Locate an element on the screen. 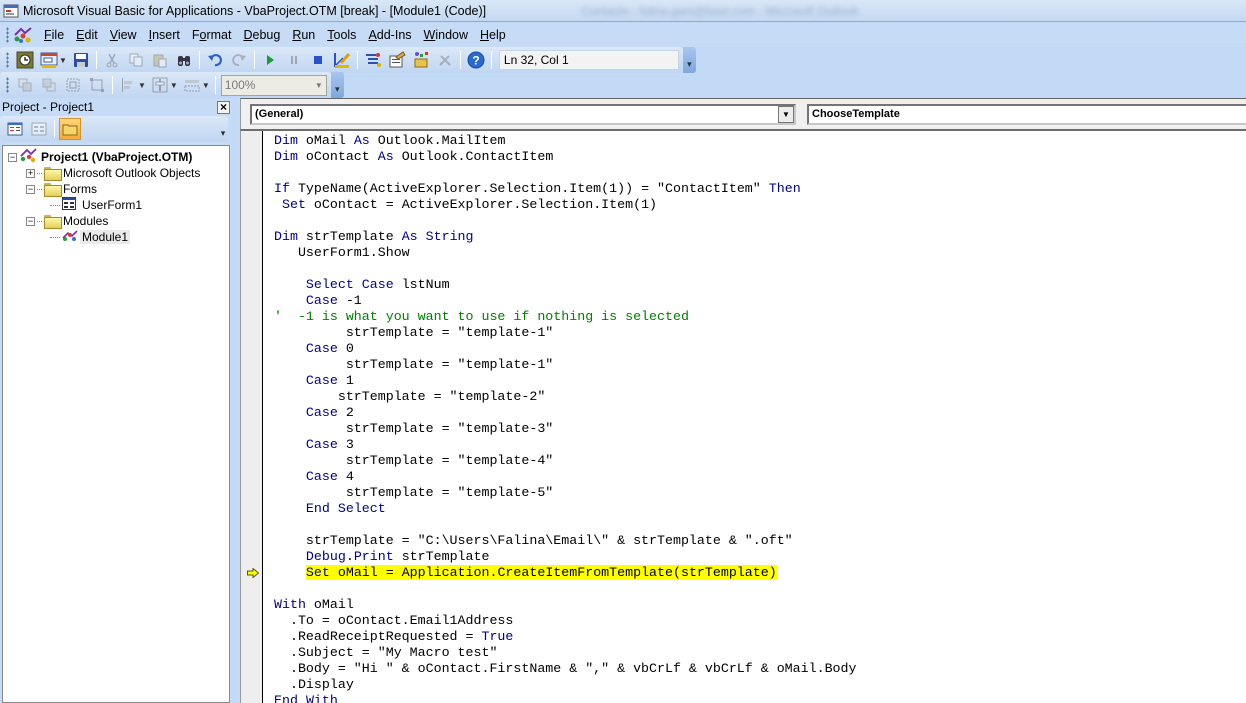 This screenshot has height=703, width=1246. menu-file: File is located at coordinates (55, 35).